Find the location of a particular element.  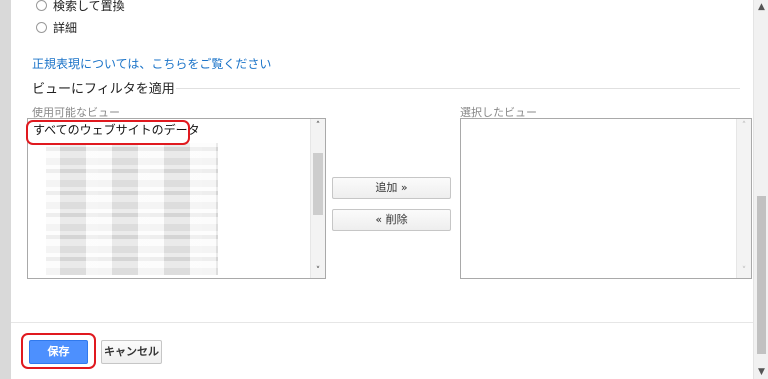

apply-to-views-heading: ビューにフィルタを適用 is located at coordinates (103, 89).